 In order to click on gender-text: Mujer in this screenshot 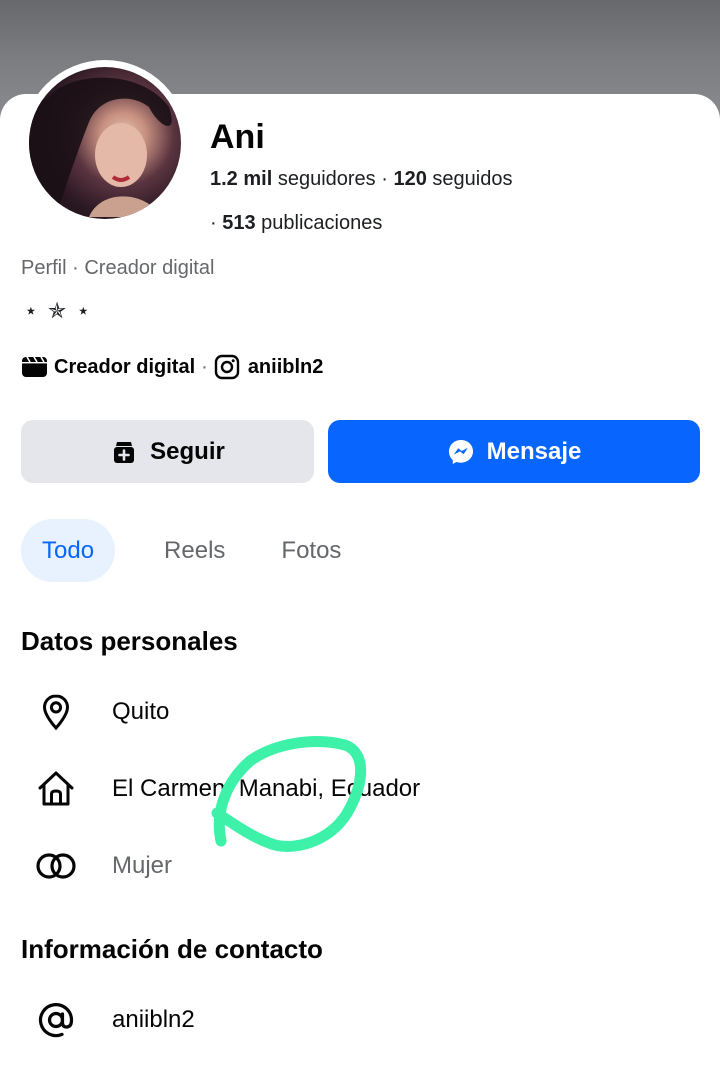, I will do `click(142, 865)`.